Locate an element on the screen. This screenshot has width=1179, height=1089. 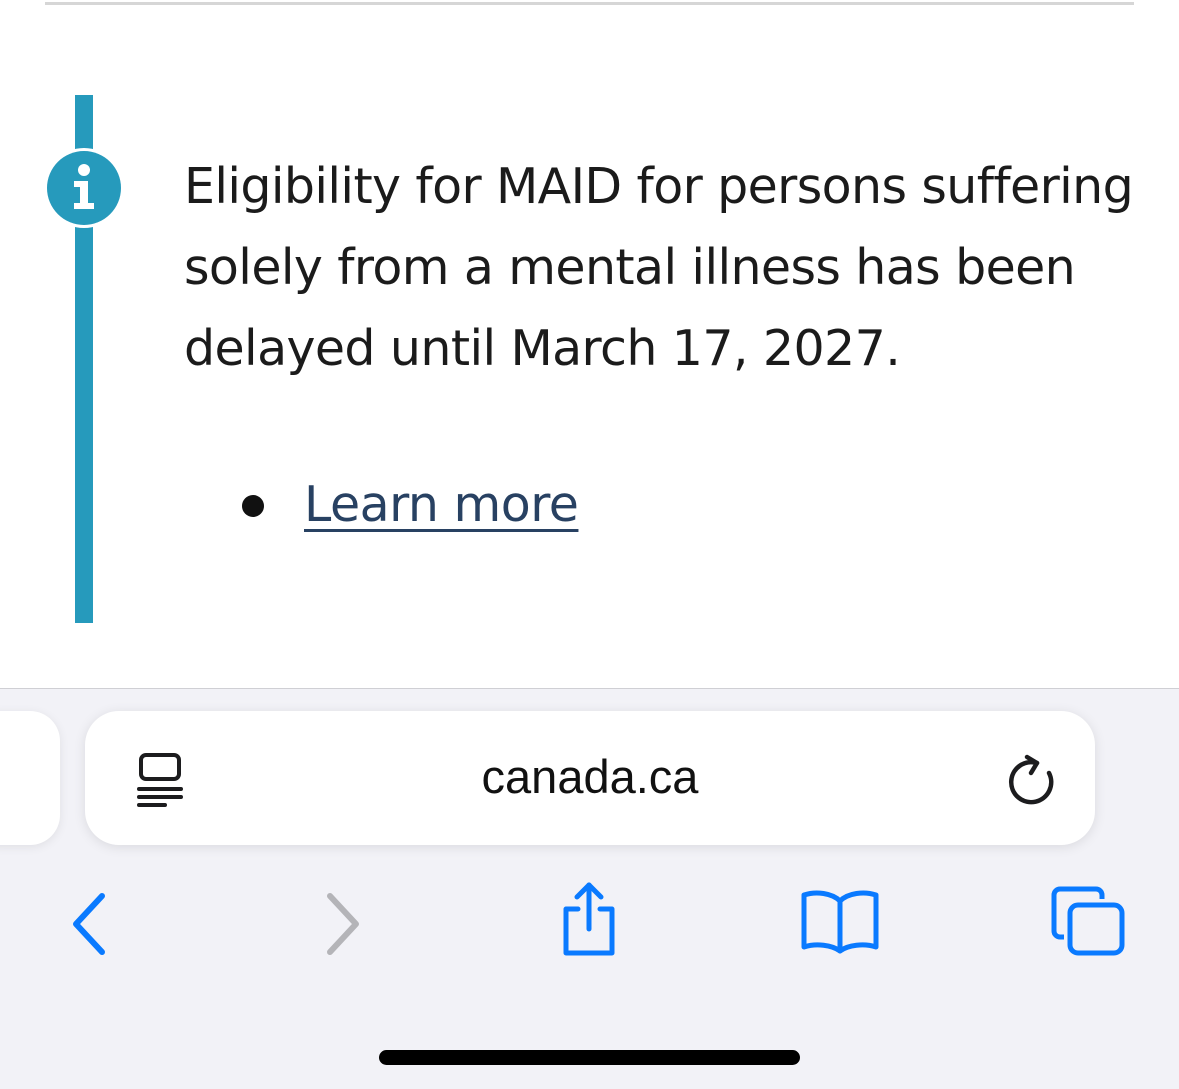
address-bar: canada.ca is located at coordinates (590, 778).